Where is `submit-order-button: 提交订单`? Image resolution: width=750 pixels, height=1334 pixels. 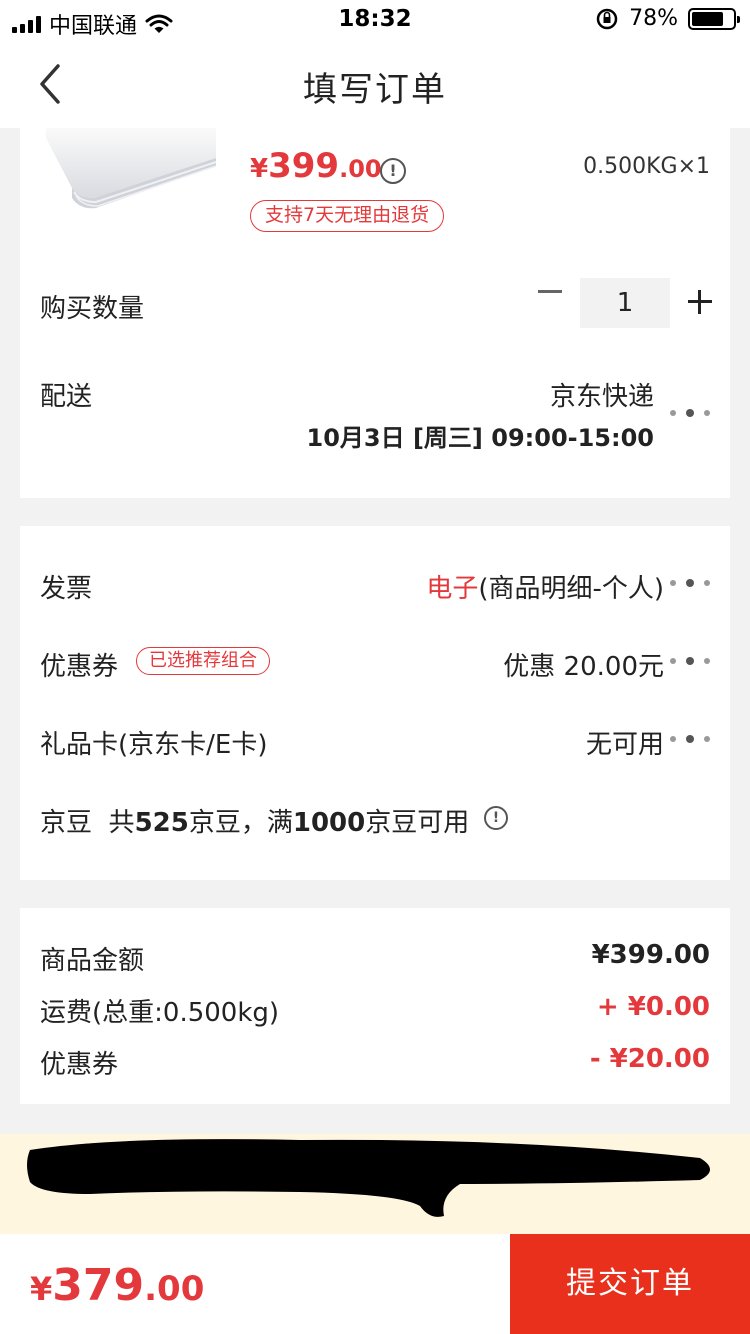 submit-order-button: 提交订单 is located at coordinates (630, 1284).